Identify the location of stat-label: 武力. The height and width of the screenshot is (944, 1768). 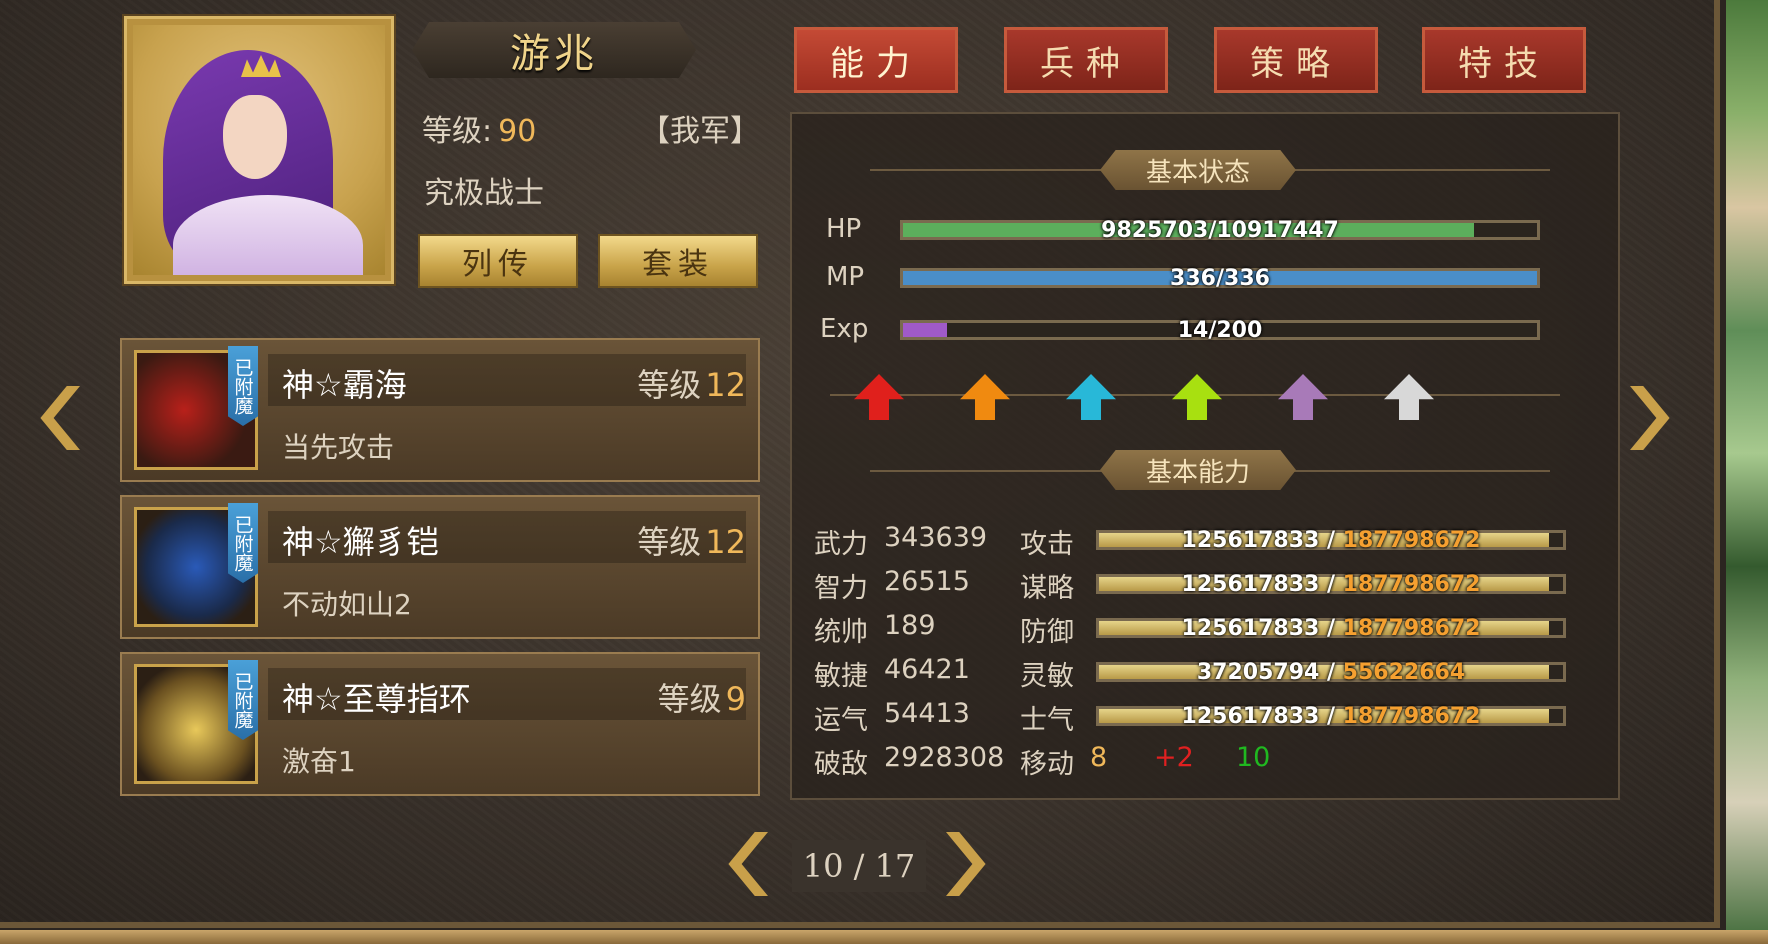
(841, 544).